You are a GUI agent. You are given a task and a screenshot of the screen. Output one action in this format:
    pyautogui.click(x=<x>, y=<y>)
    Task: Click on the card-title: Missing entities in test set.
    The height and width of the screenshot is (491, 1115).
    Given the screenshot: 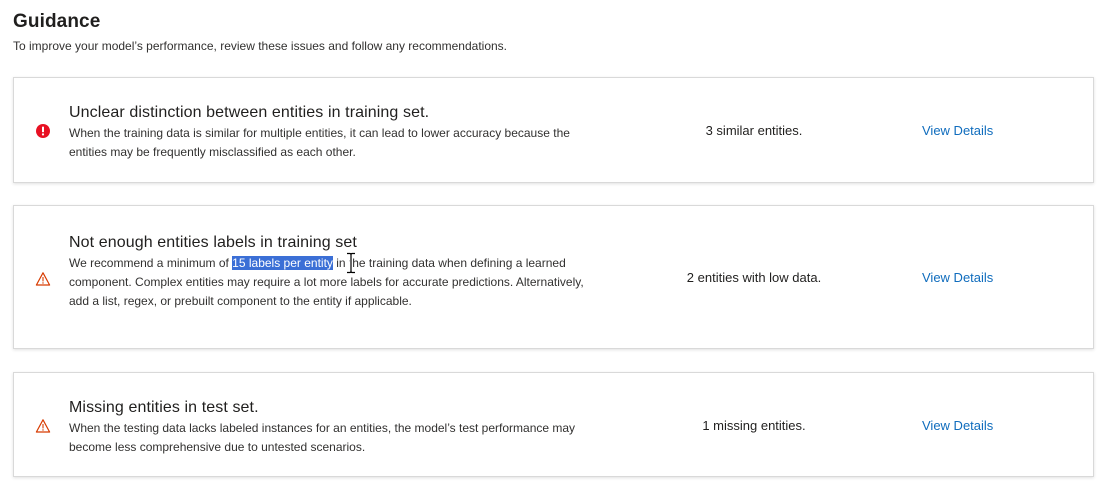 What is the action you would take?
    pyautogui.click(x=164, y=407)
    